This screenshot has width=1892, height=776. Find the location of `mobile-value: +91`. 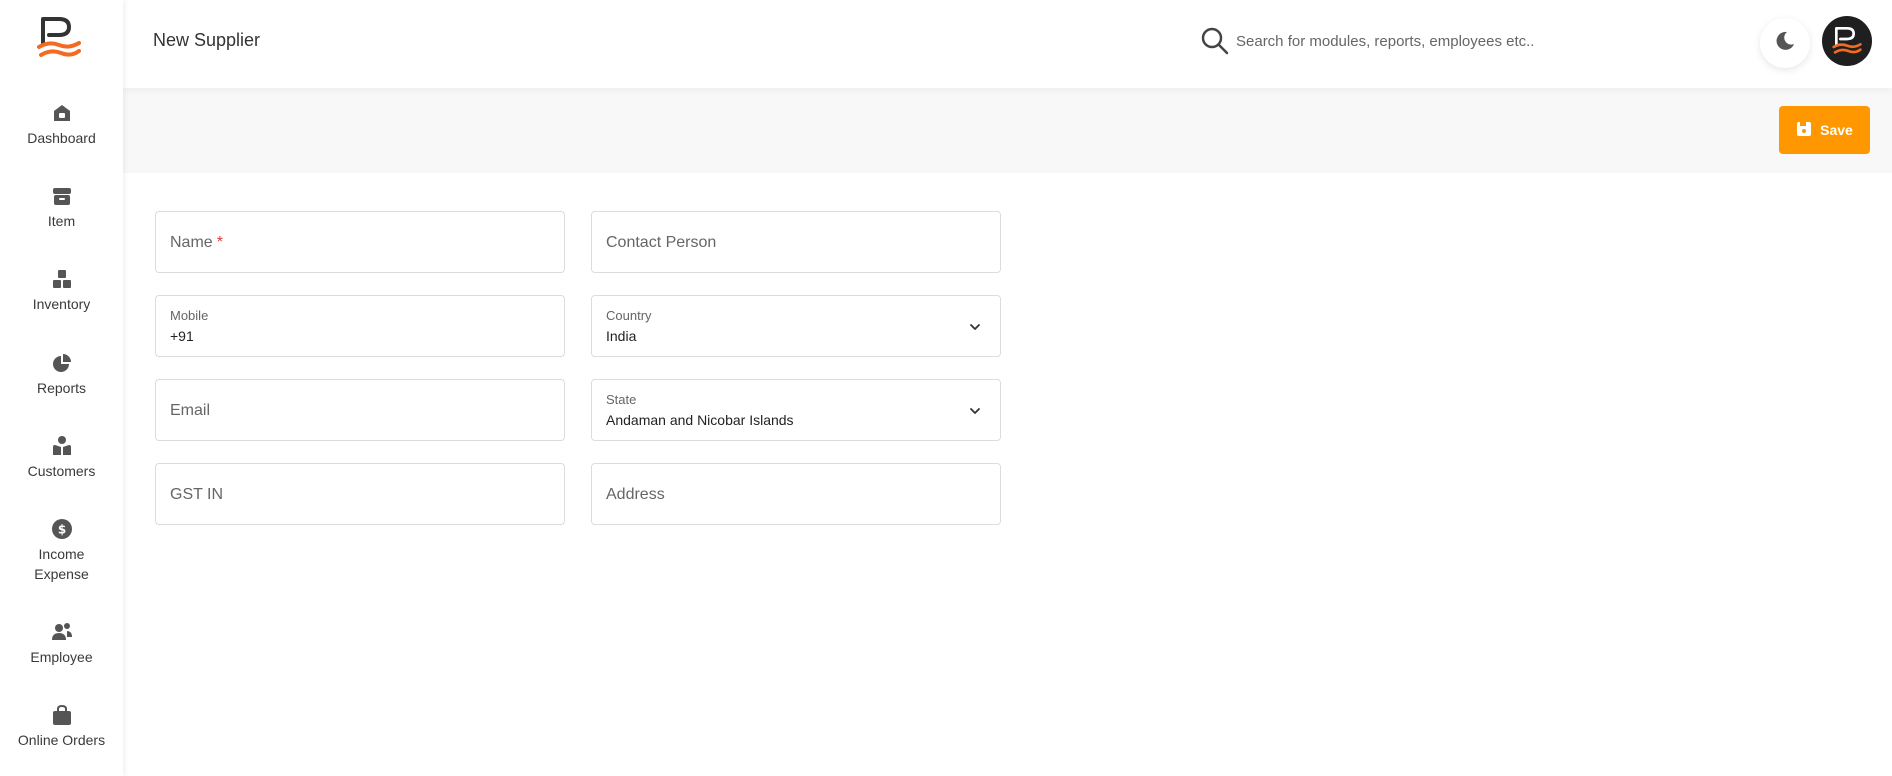

mobile-value: +91 is located at coordinates (182, 336).